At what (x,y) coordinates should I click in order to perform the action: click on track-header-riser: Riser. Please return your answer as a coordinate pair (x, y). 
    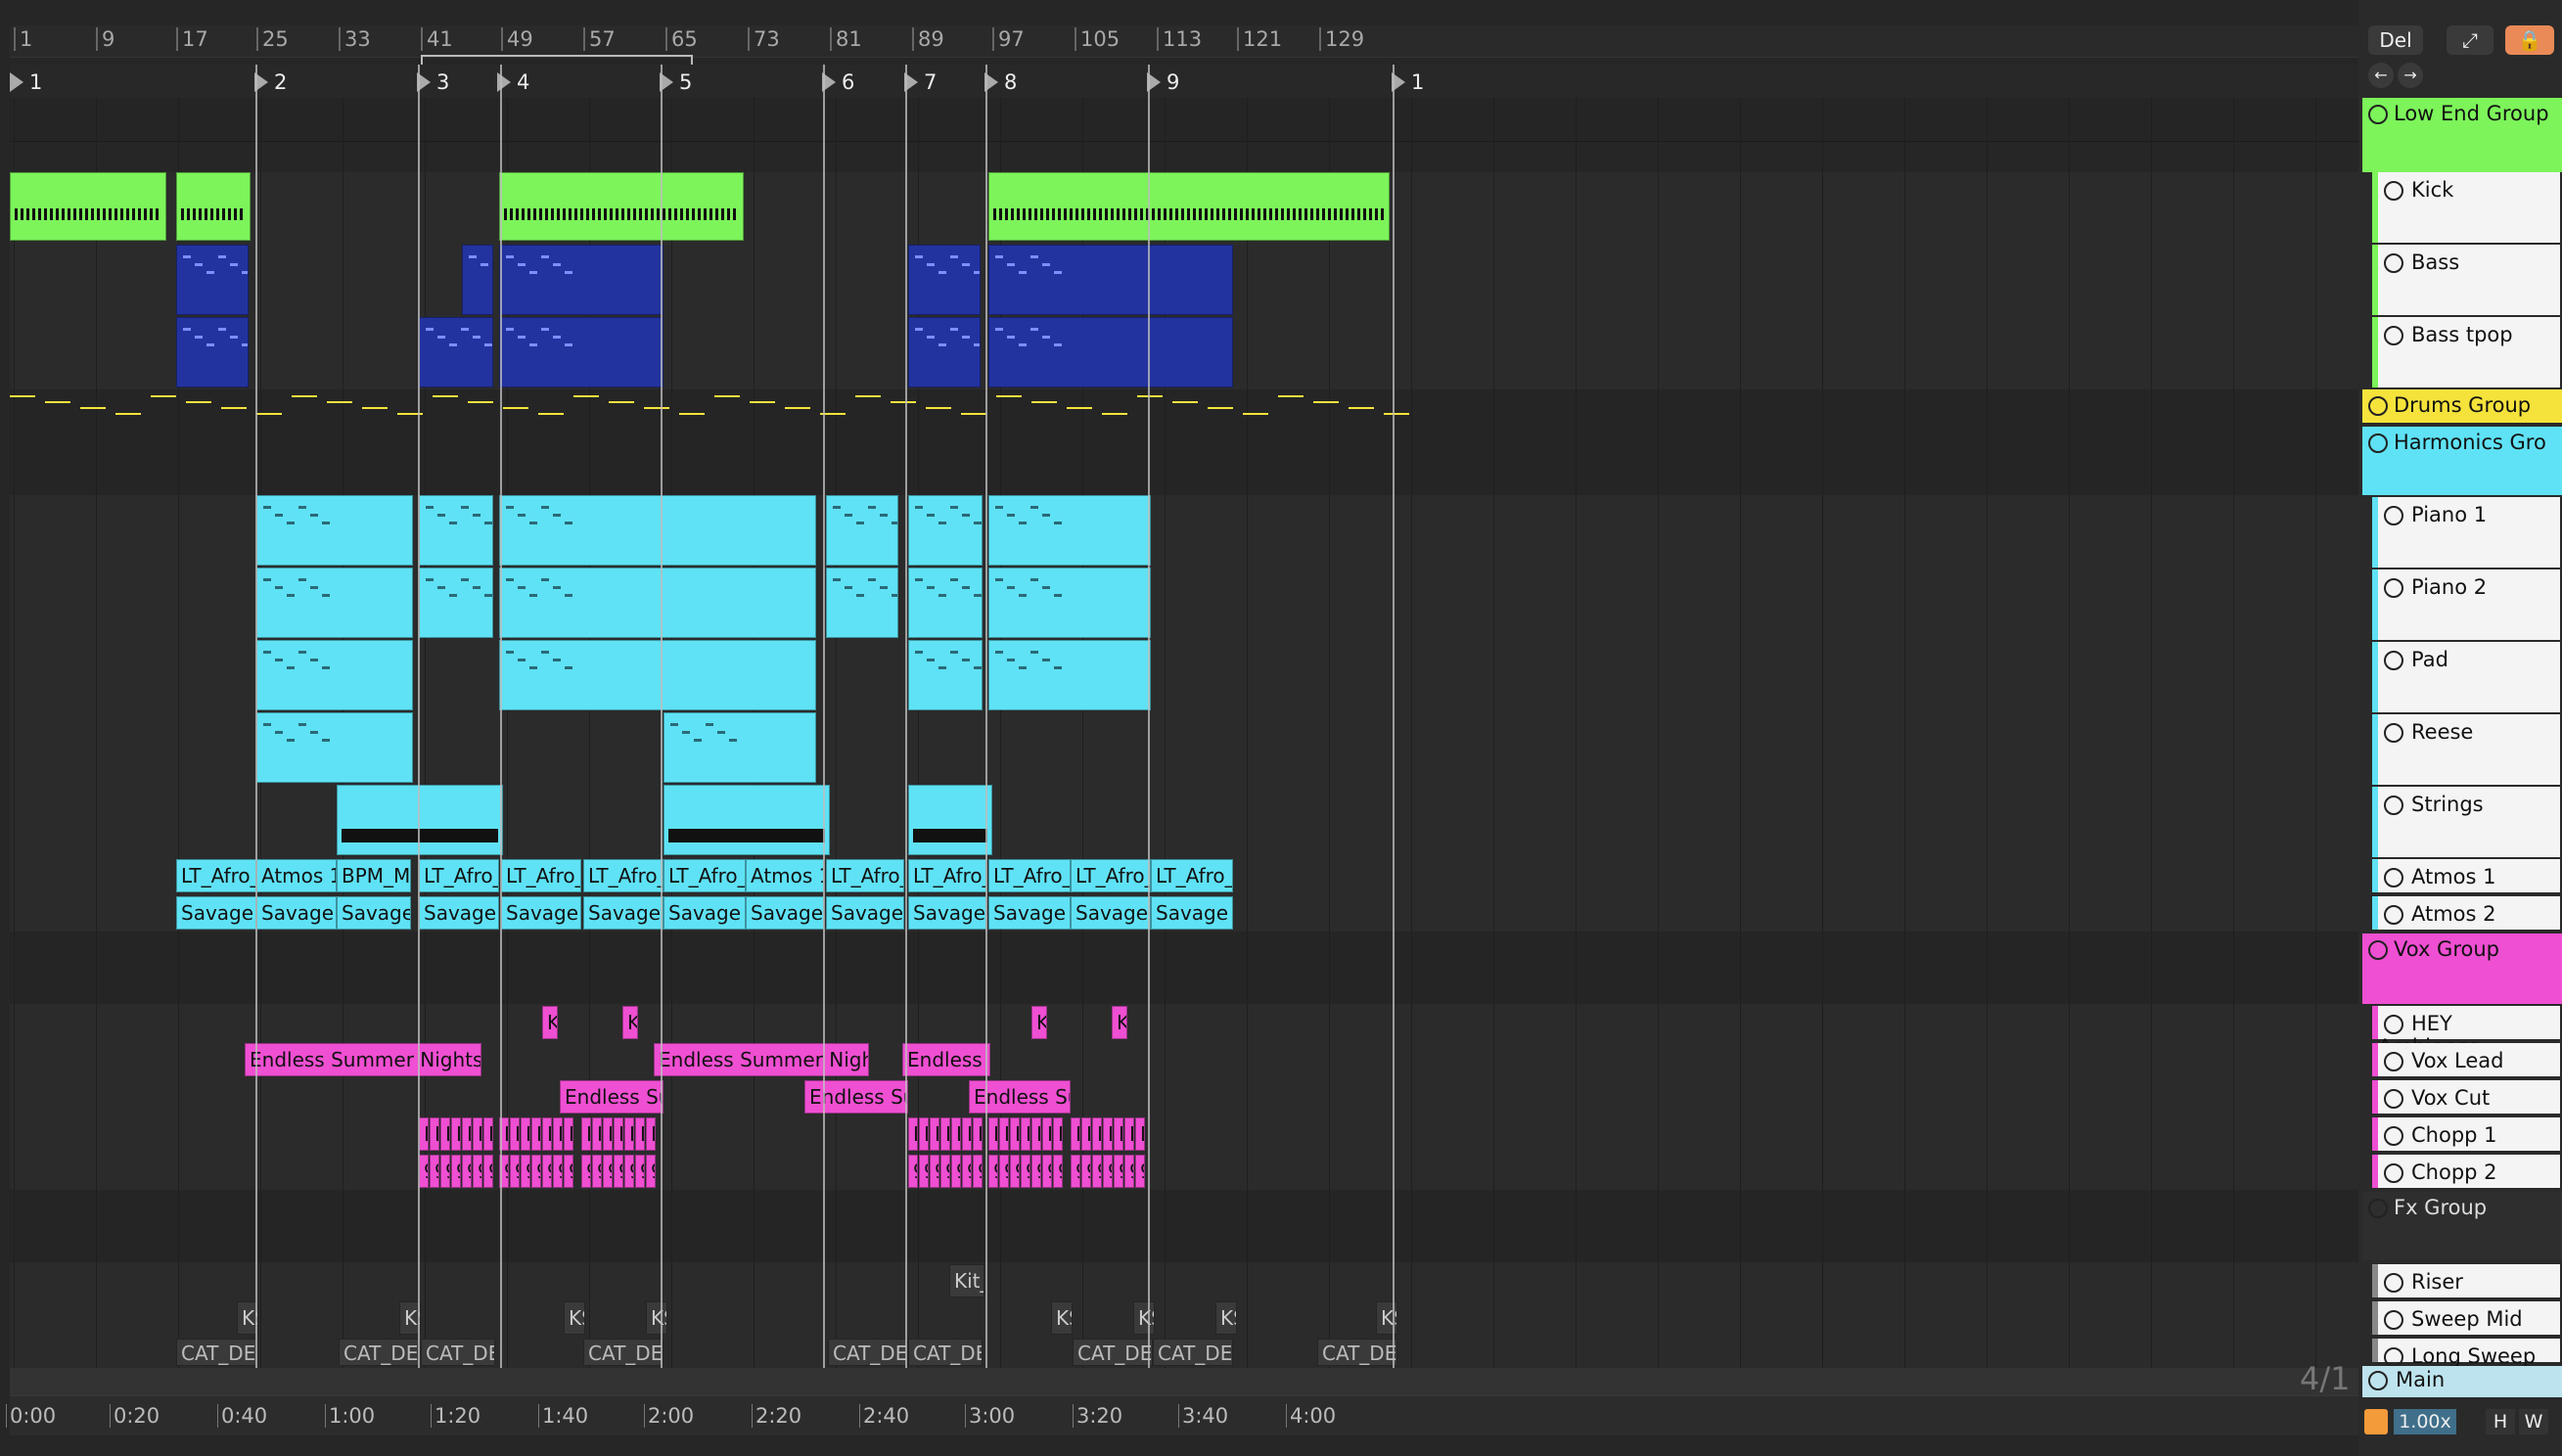
    Looking at the image, I should click on (2466, 1280).